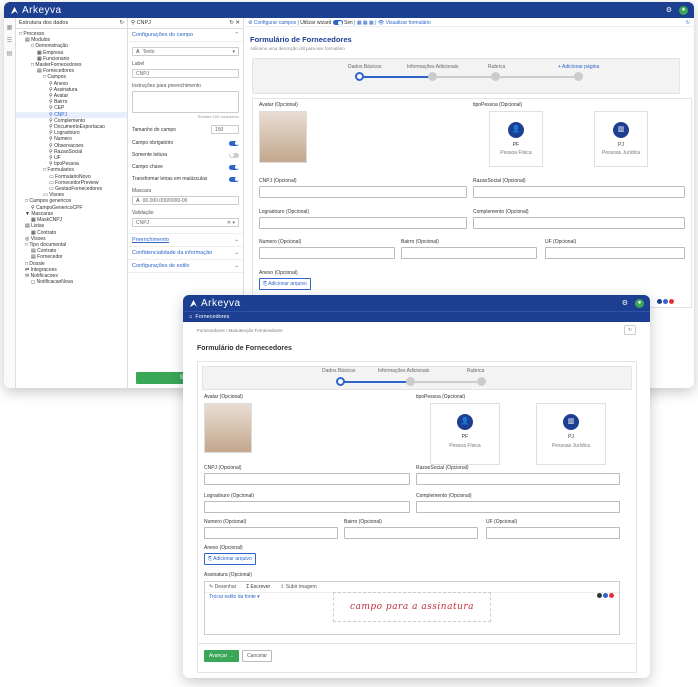 The height and width of the screenshot is (687, 698). Describe the element at coordinates (150, 240) in the screenshot. I see `fill-section: Preenchimento` at that location.